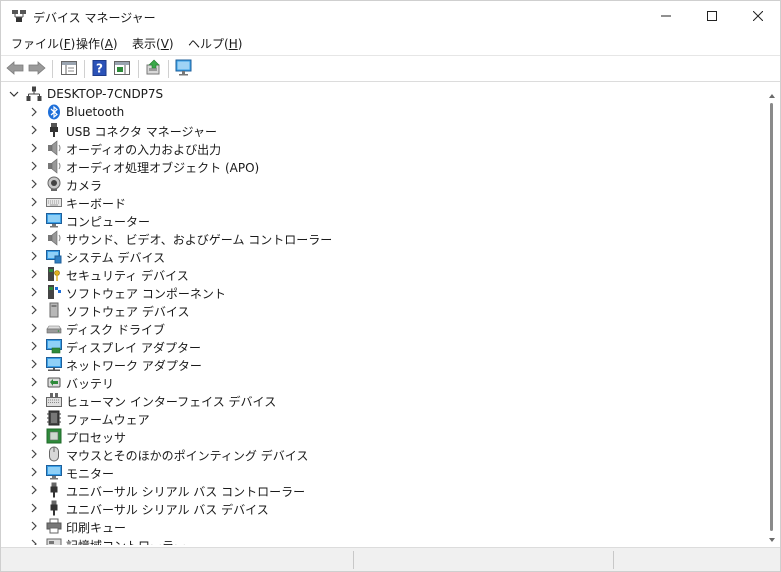 This screenshot has height=572, width=781. I want to click on scrollbar-thumb, so click(771, 317).